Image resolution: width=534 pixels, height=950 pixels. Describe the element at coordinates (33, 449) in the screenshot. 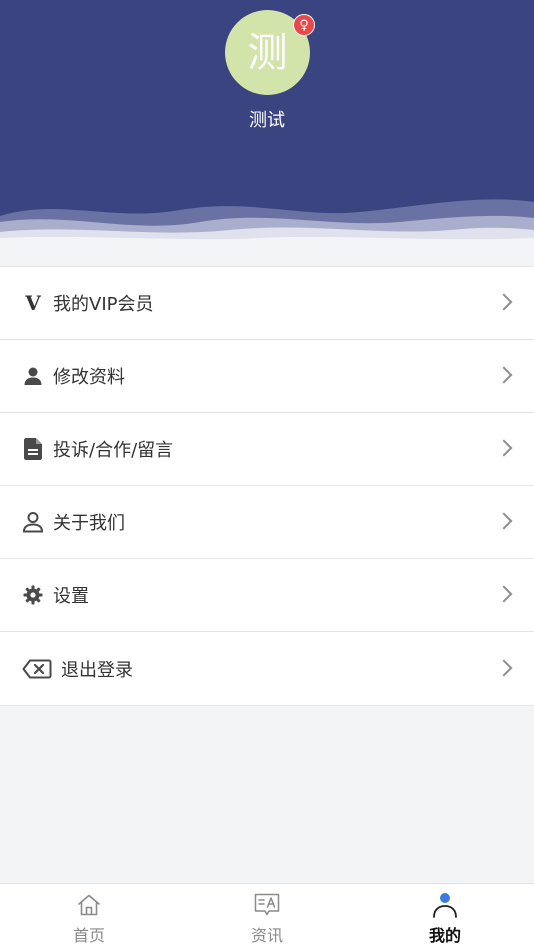

I see `document-icon` at that location.